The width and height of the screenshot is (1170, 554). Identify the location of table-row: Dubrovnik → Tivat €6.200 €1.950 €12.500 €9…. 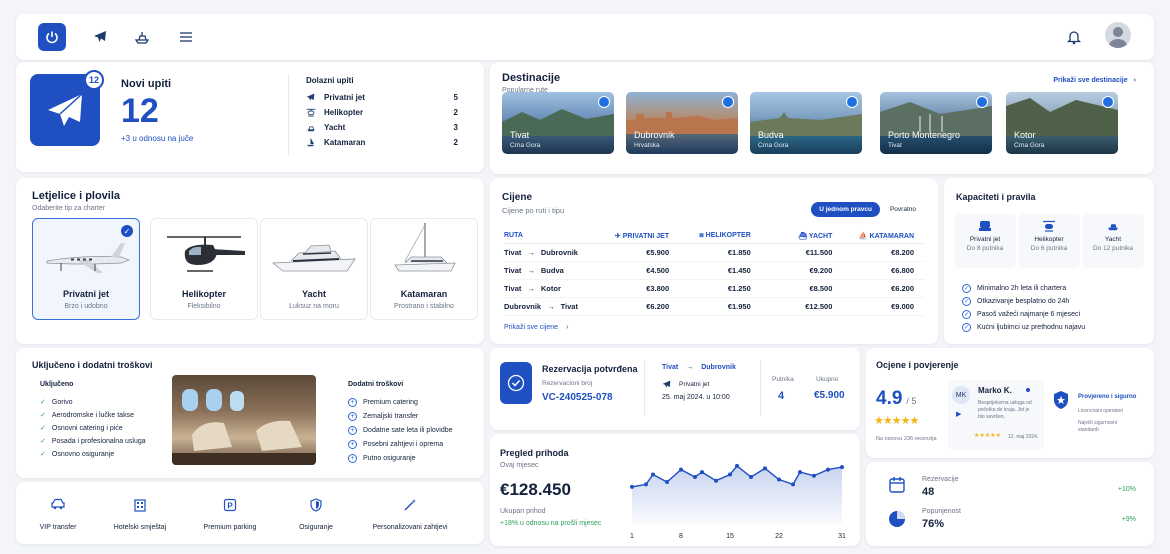
(714, 307).